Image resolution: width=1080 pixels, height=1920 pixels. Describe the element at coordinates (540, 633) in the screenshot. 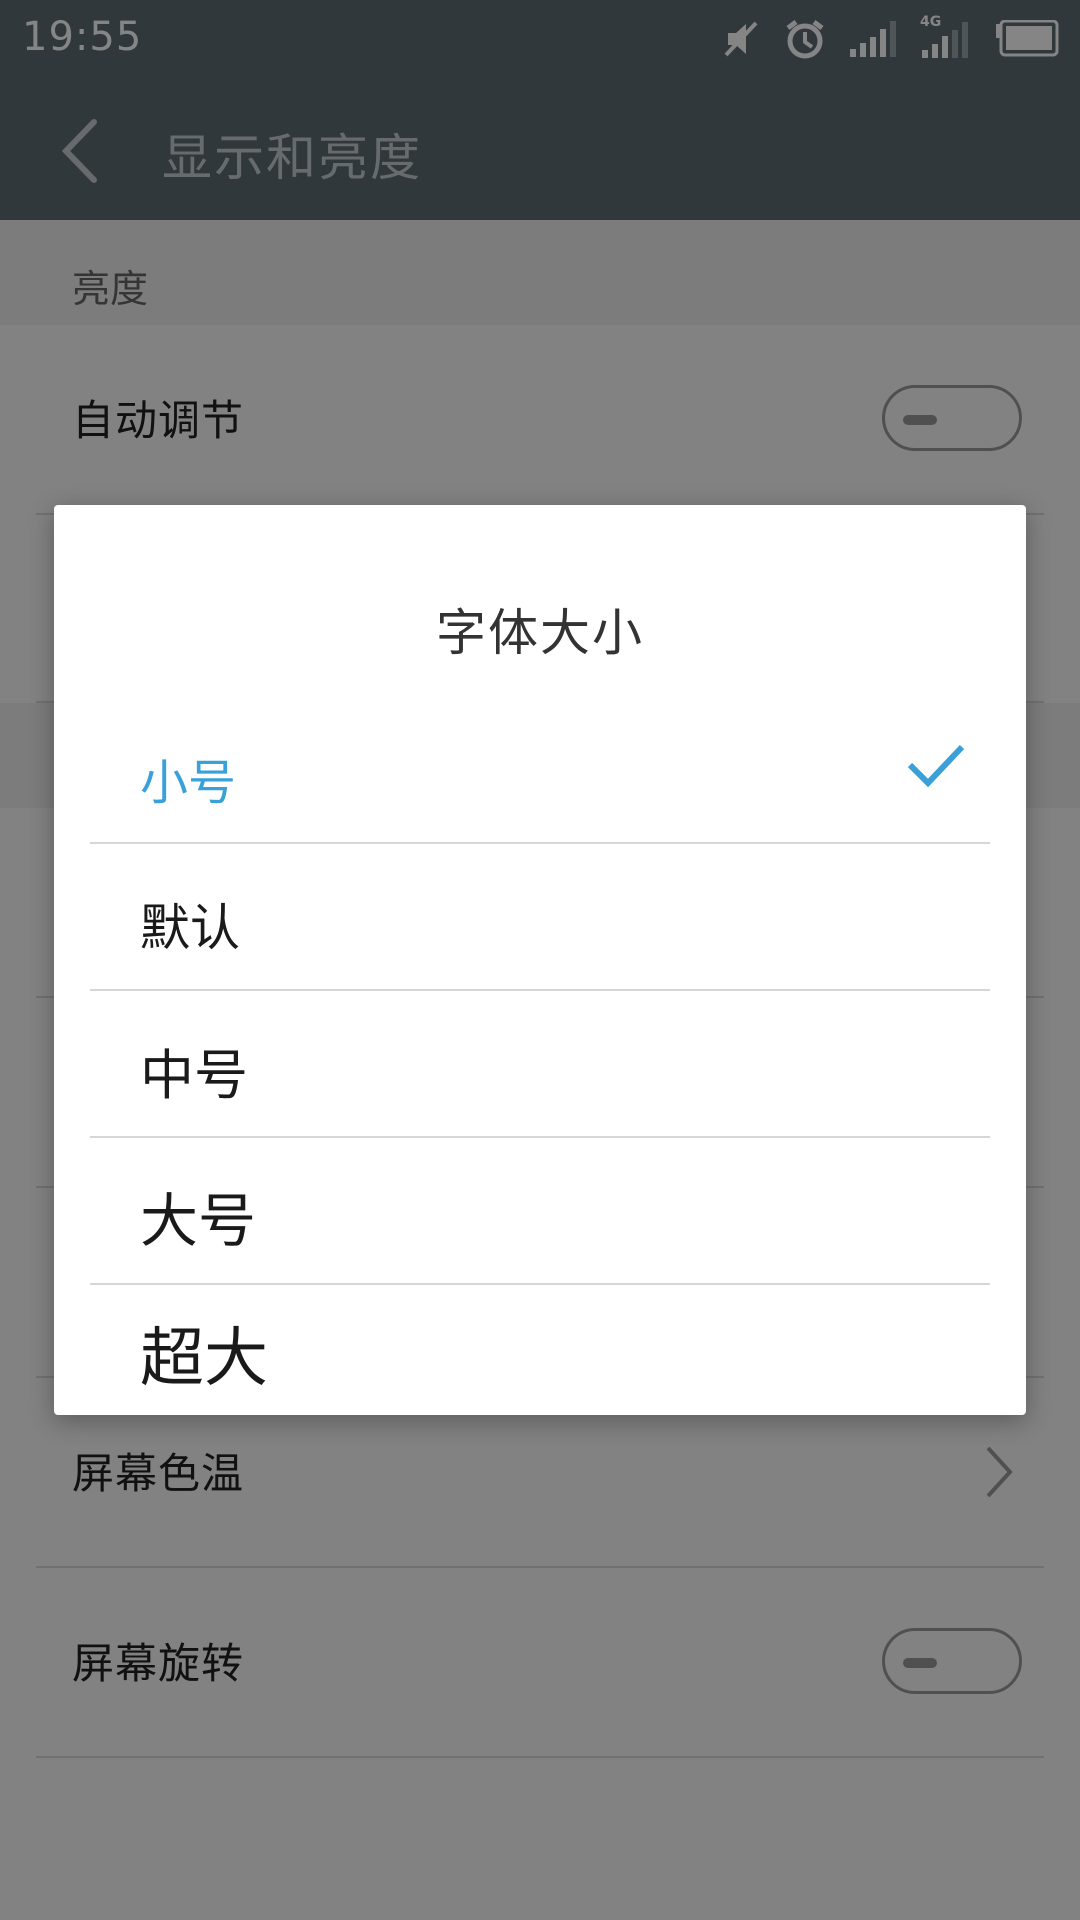

I see `dialog-title: 字体大小` at that location.